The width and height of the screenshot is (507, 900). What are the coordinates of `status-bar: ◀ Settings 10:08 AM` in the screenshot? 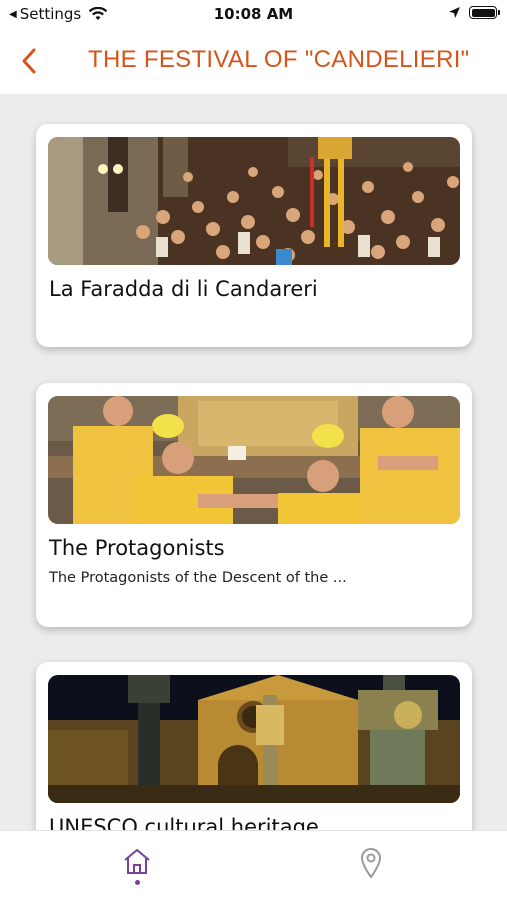 It's located at (253, 15).